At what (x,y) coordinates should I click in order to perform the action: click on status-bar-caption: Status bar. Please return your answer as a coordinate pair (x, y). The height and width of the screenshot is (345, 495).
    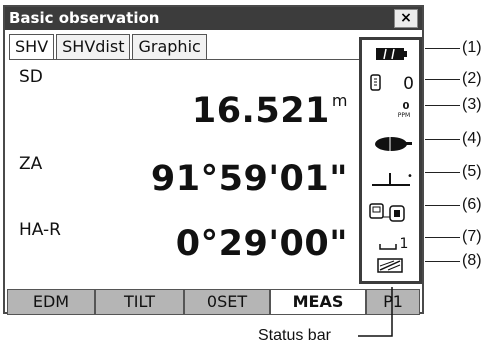
    Looking at the image, I should click on (294, 335).